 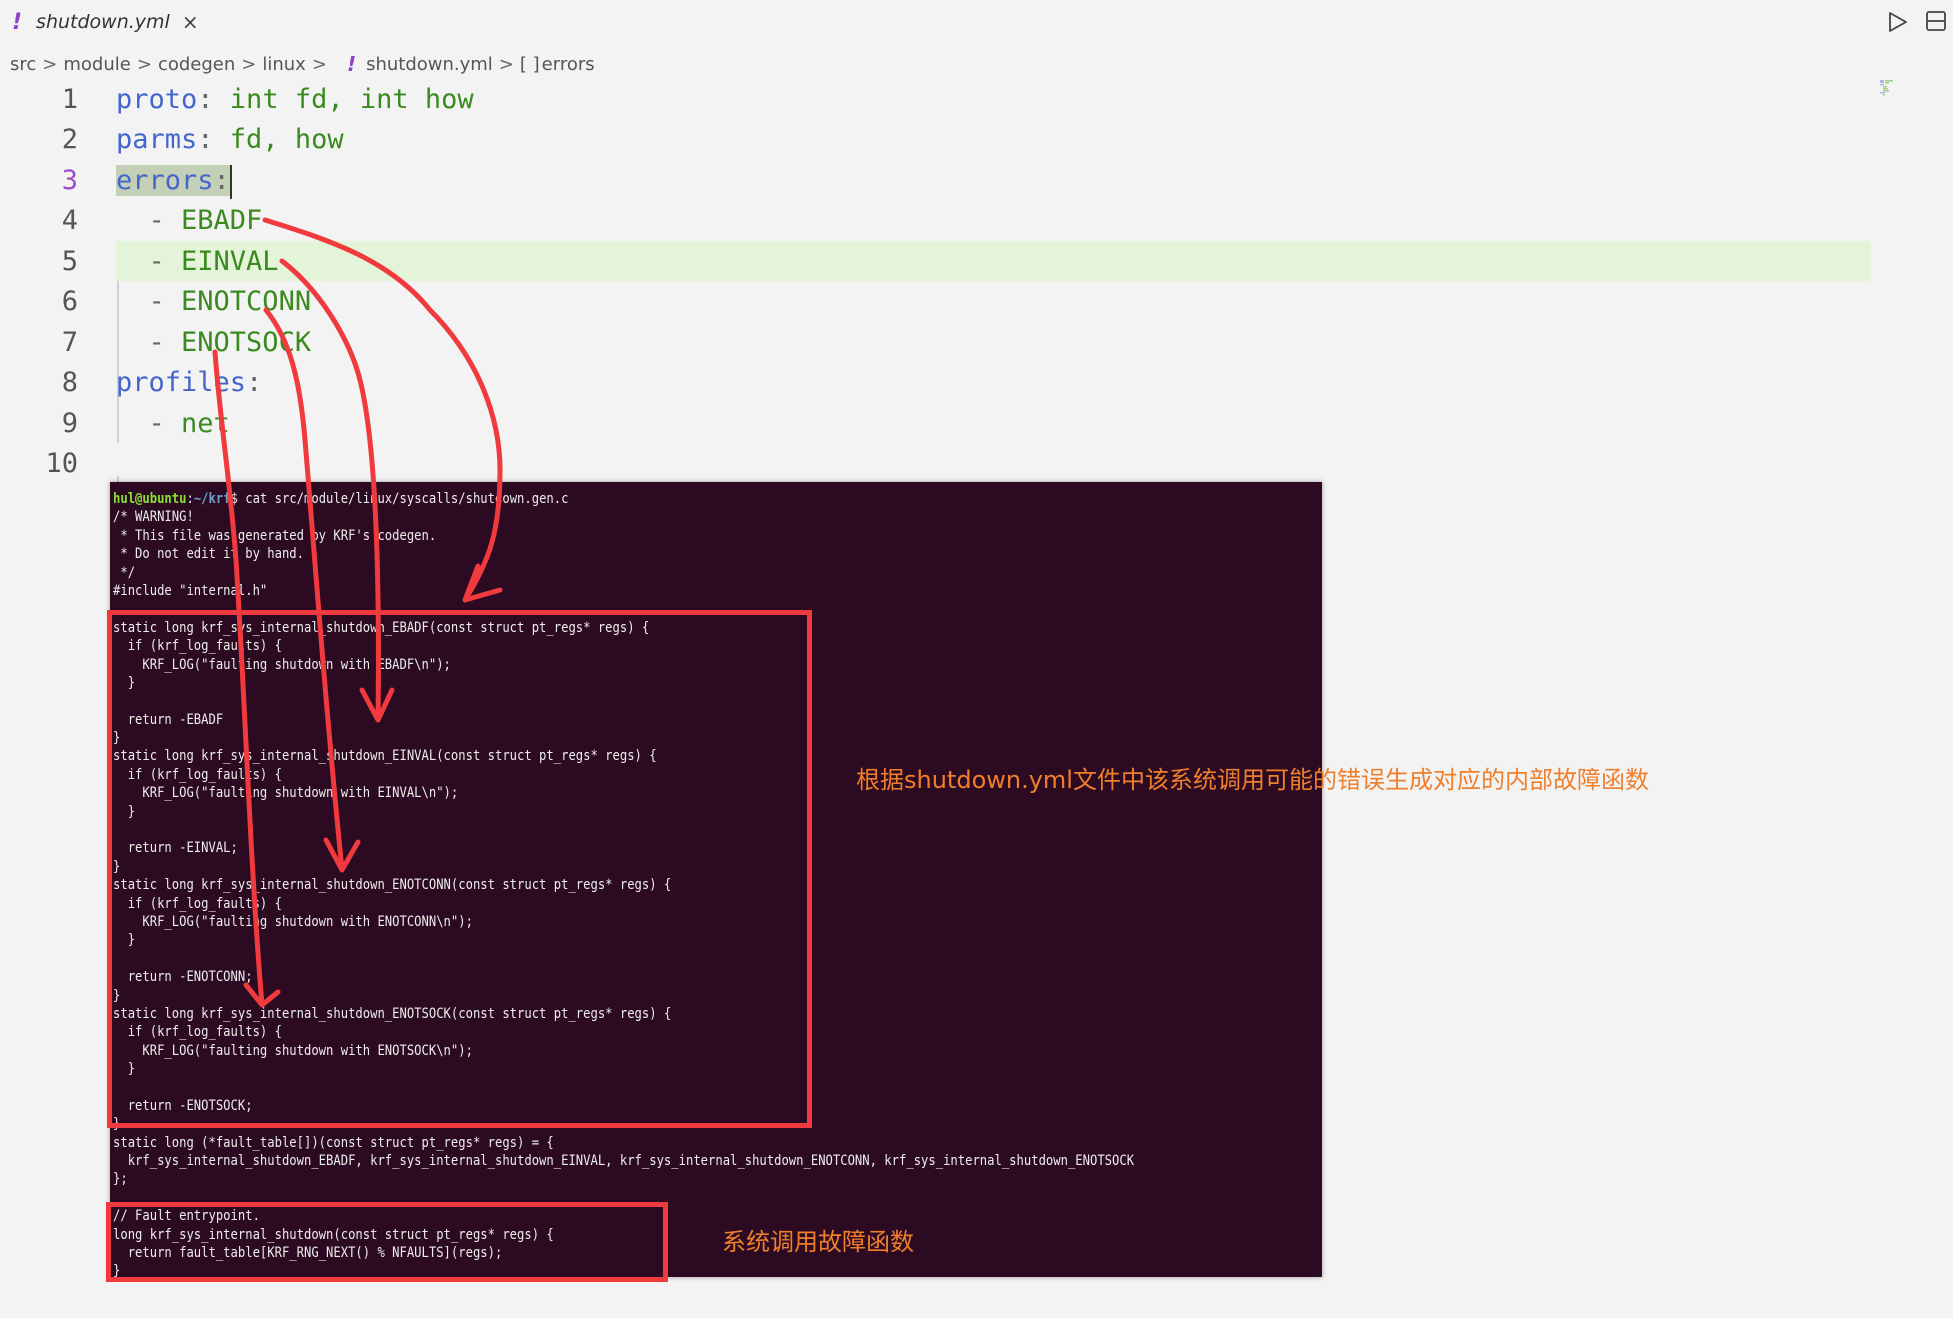 I want to click on line-number: 3, so click(x=69, y=180).